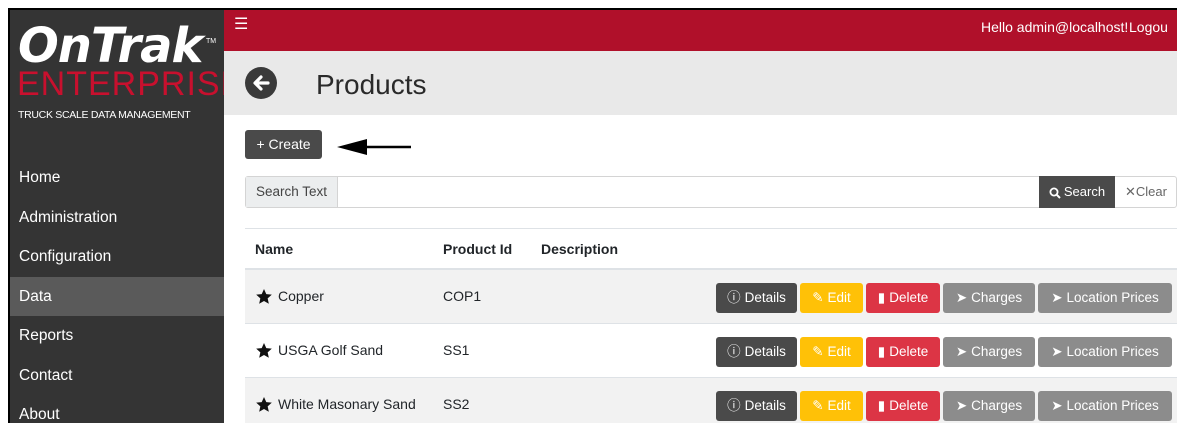  I want to click on logo-trademark: TM, so click(211, 41).